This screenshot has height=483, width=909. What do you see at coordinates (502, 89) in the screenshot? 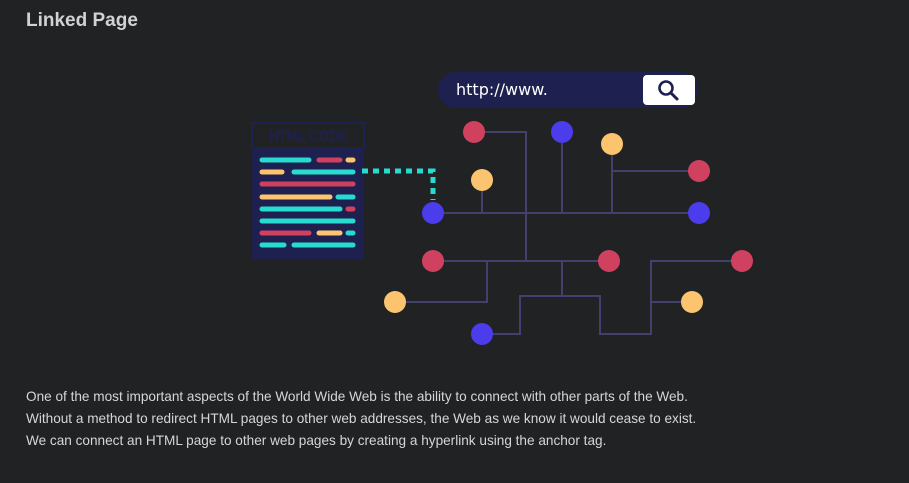
I see `address-bar-url: http://www.` at bounding box center [502, 89].